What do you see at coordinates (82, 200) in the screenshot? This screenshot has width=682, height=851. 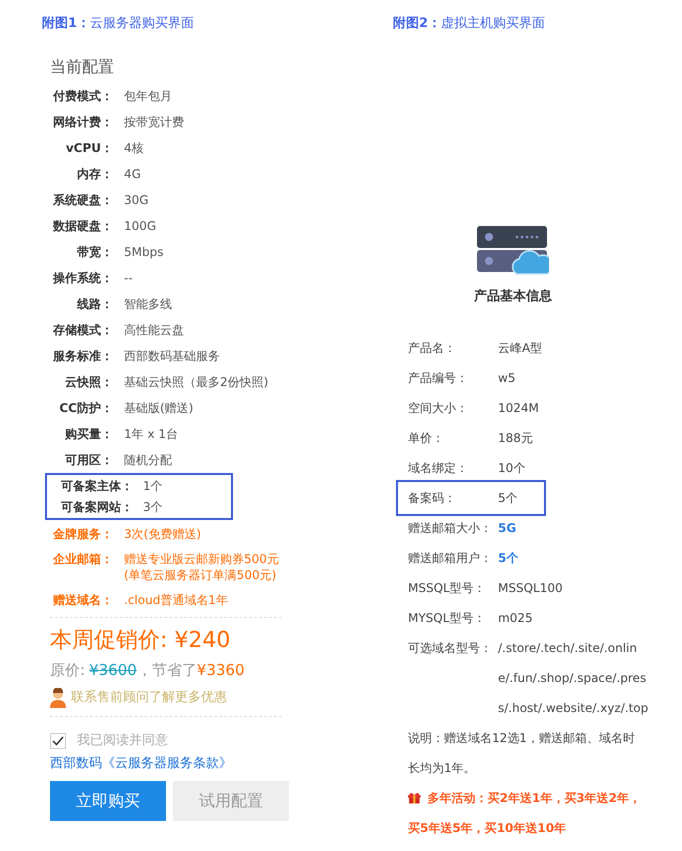 I see `field-label: 系统硬盘：` at bounding box center [82, 200].